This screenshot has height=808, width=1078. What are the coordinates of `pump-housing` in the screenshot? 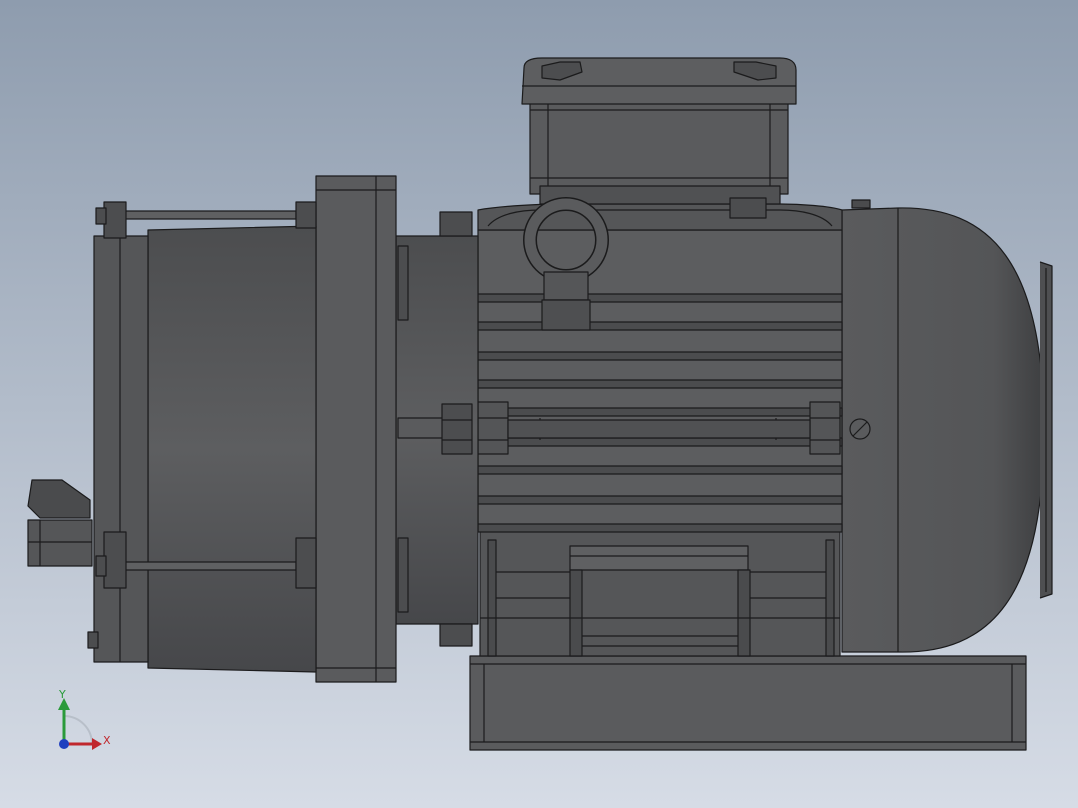 It's located at (205, 449).